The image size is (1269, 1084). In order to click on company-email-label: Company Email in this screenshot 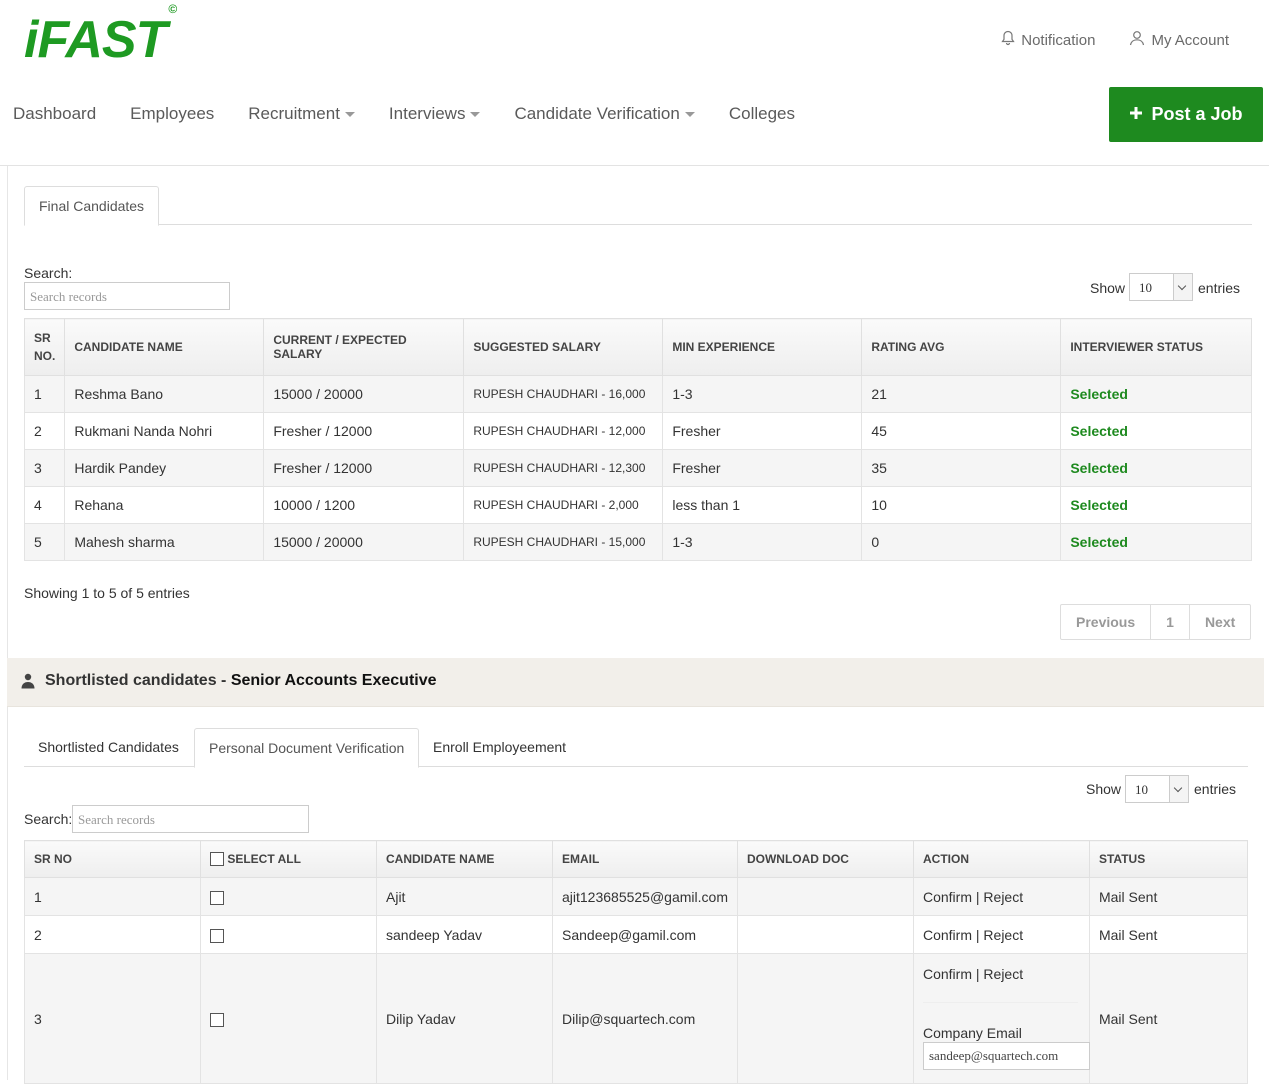, I will do `click(972, 1033)`.